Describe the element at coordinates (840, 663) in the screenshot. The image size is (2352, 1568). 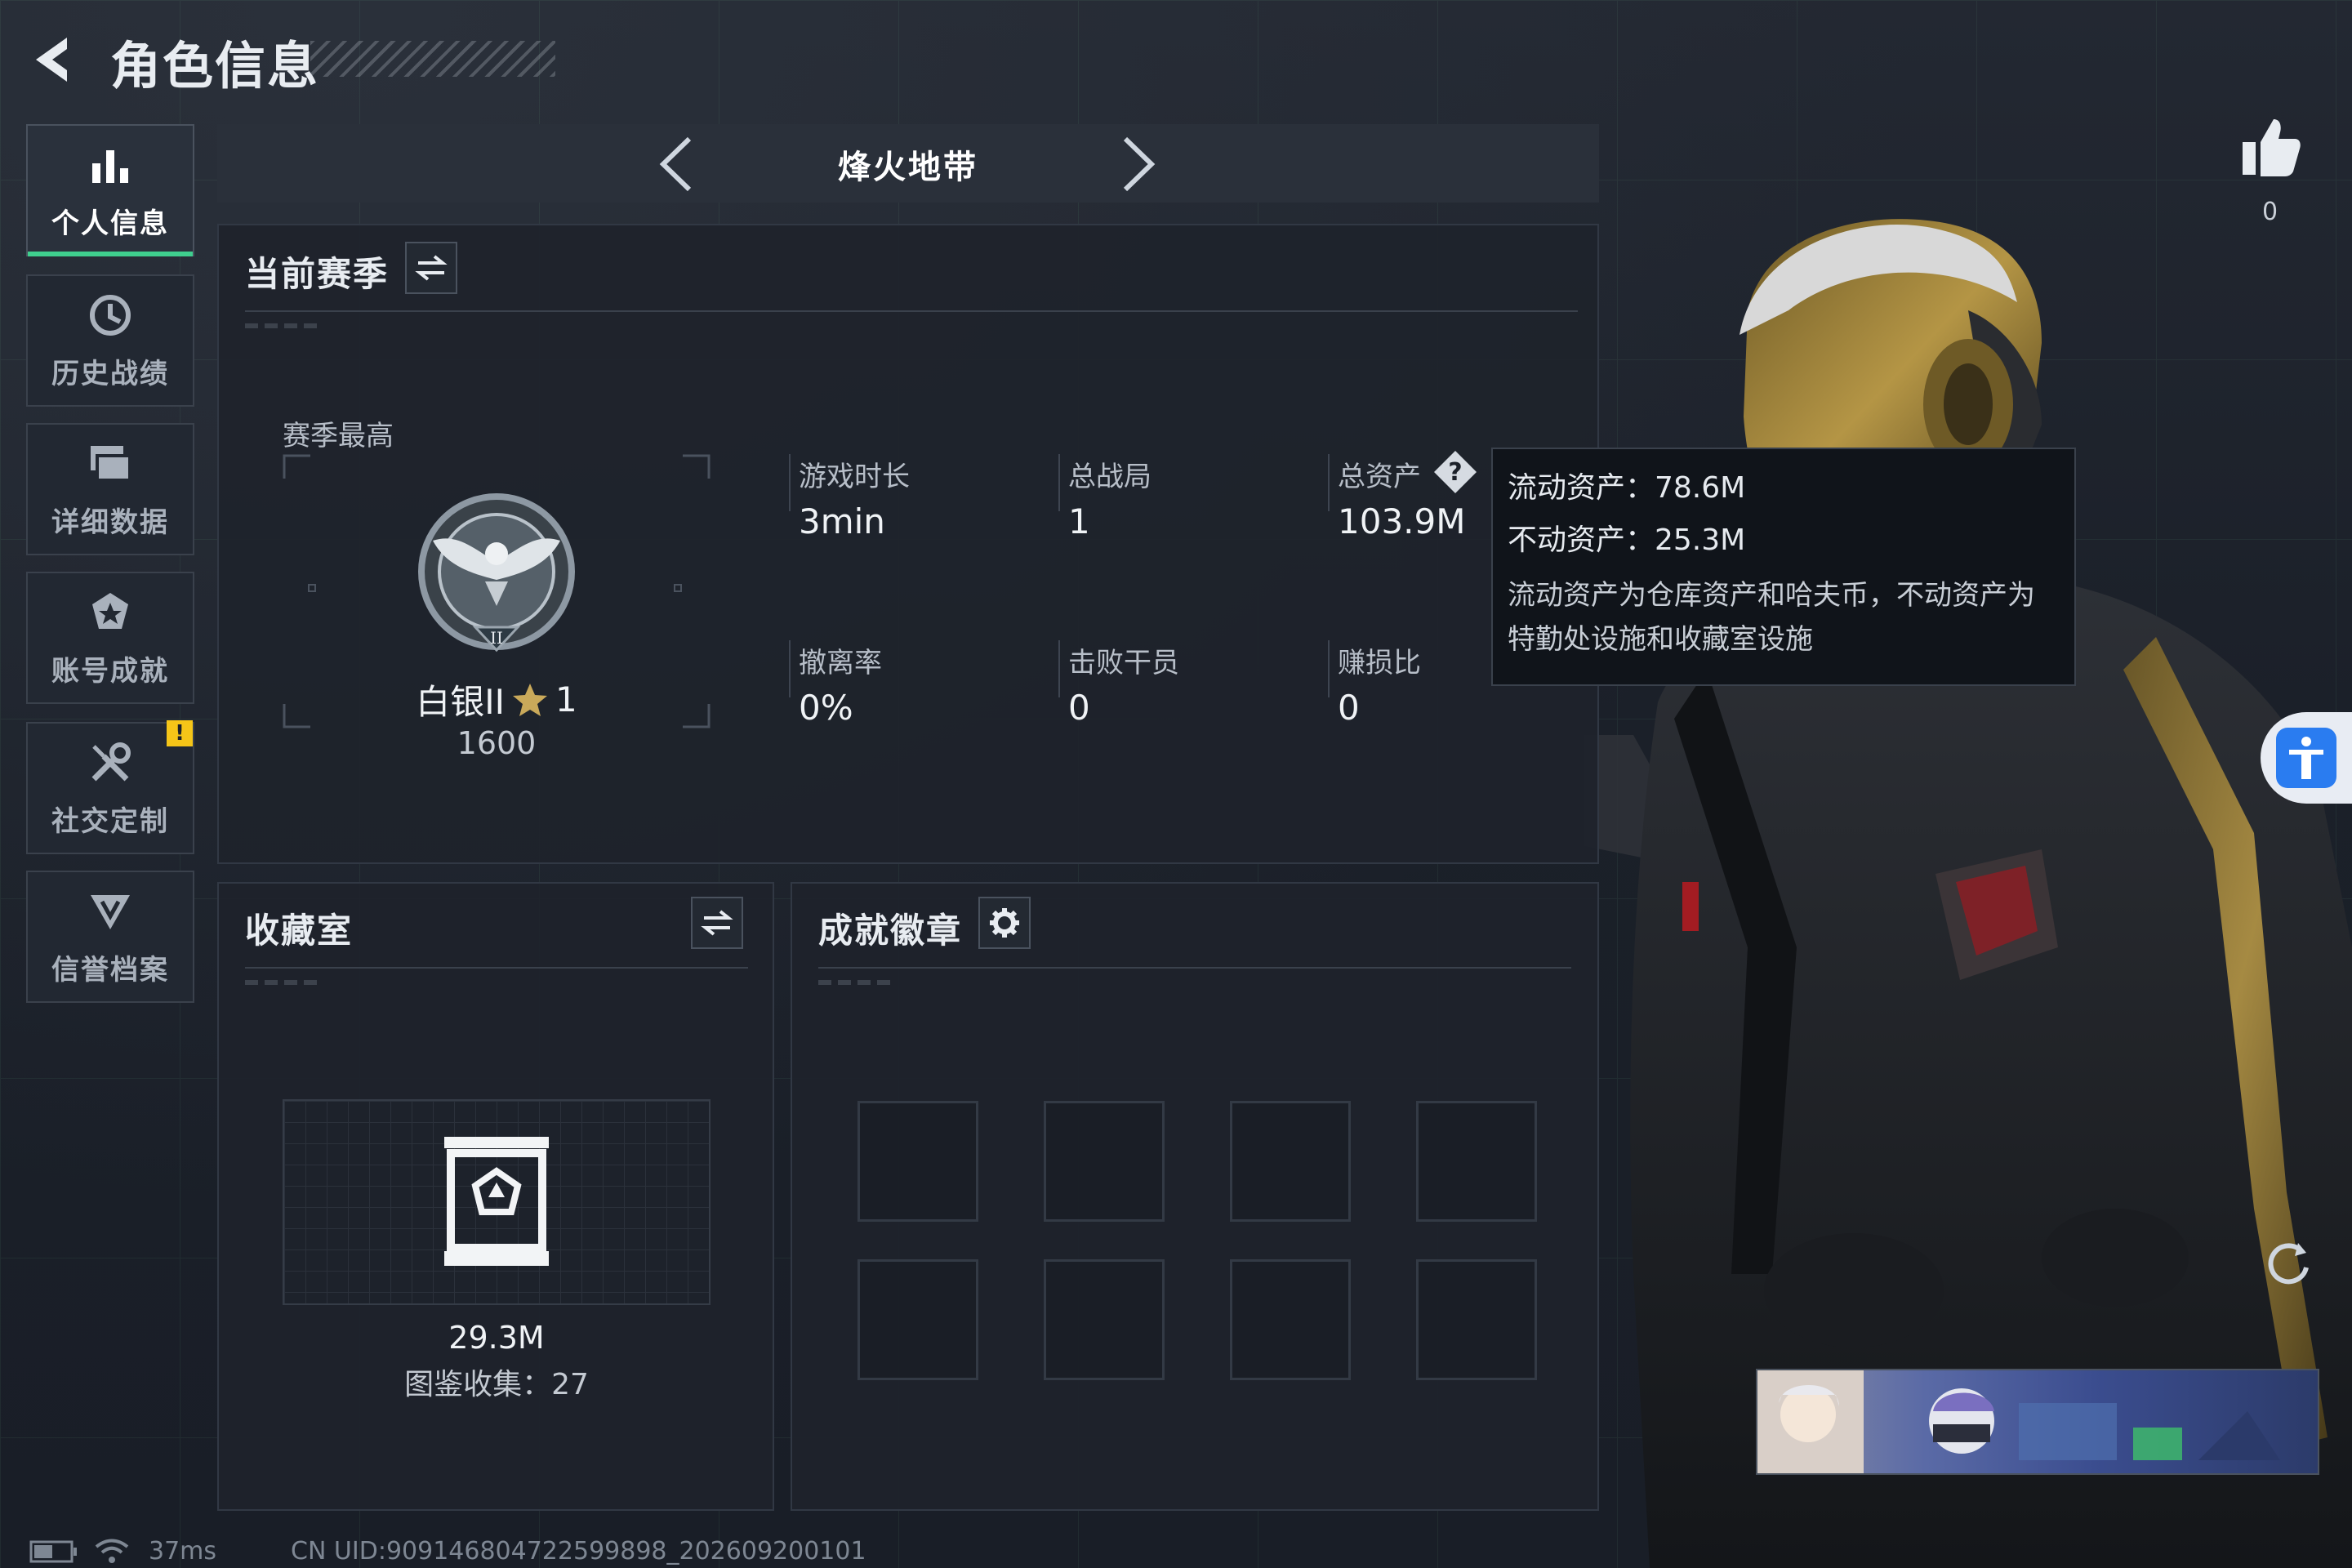
I see `stat-label-extract-rate: 撤离率` at that location.